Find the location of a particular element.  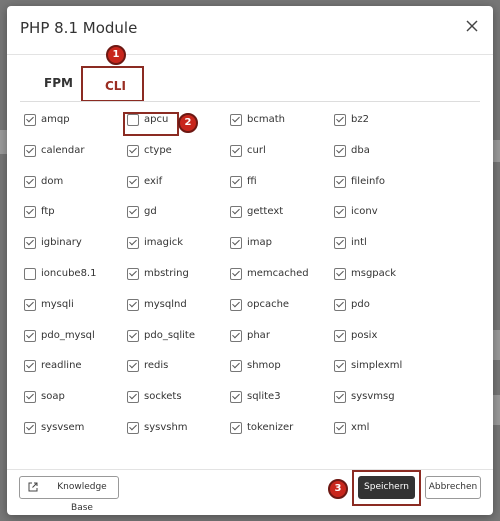

module-label: sockets is located at coordinates (163, 397).